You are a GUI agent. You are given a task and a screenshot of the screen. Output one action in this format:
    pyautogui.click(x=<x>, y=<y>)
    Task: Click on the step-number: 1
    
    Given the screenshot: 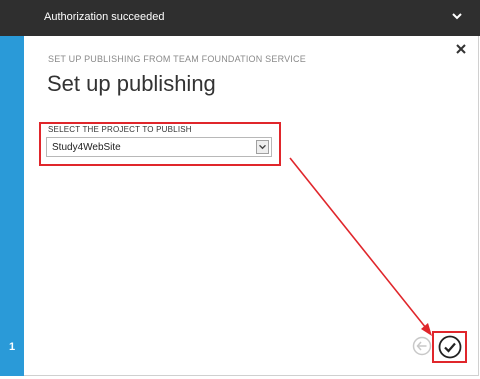 What is the action you would take?
    pyautogui.click(x=12, y=347)
    